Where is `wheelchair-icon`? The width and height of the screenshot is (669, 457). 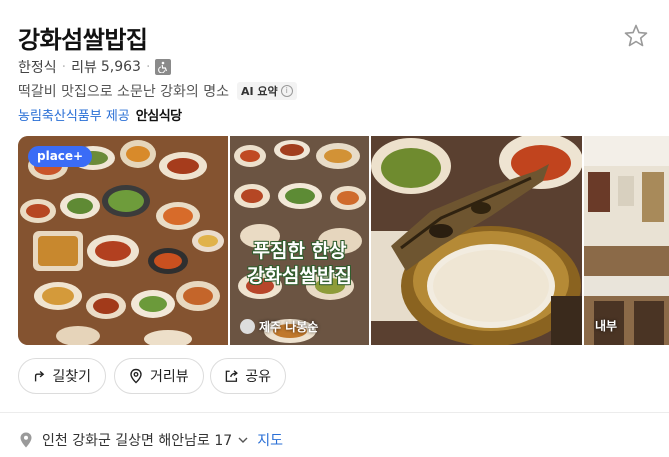
wheelchair-icon is located at coordinates (163, 67).